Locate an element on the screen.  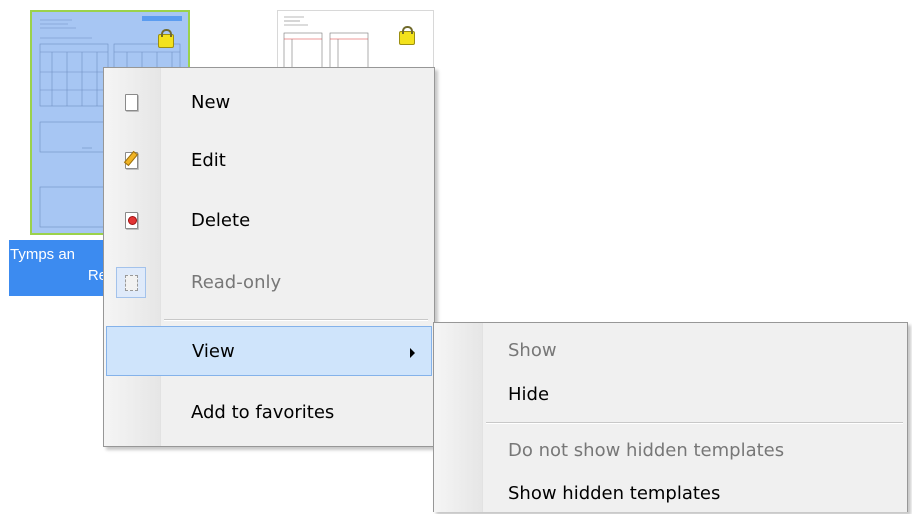
menu-item-label: Edit is located at coordinates (208, 160).